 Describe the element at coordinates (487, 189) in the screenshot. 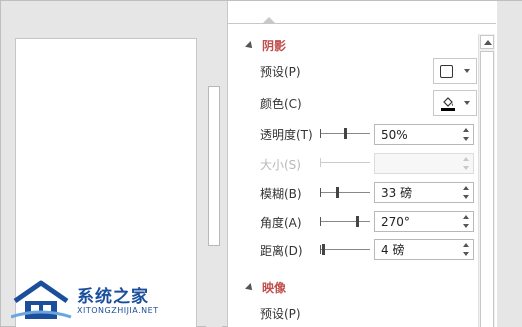

I see `pane-scroll-thumb` at that location.